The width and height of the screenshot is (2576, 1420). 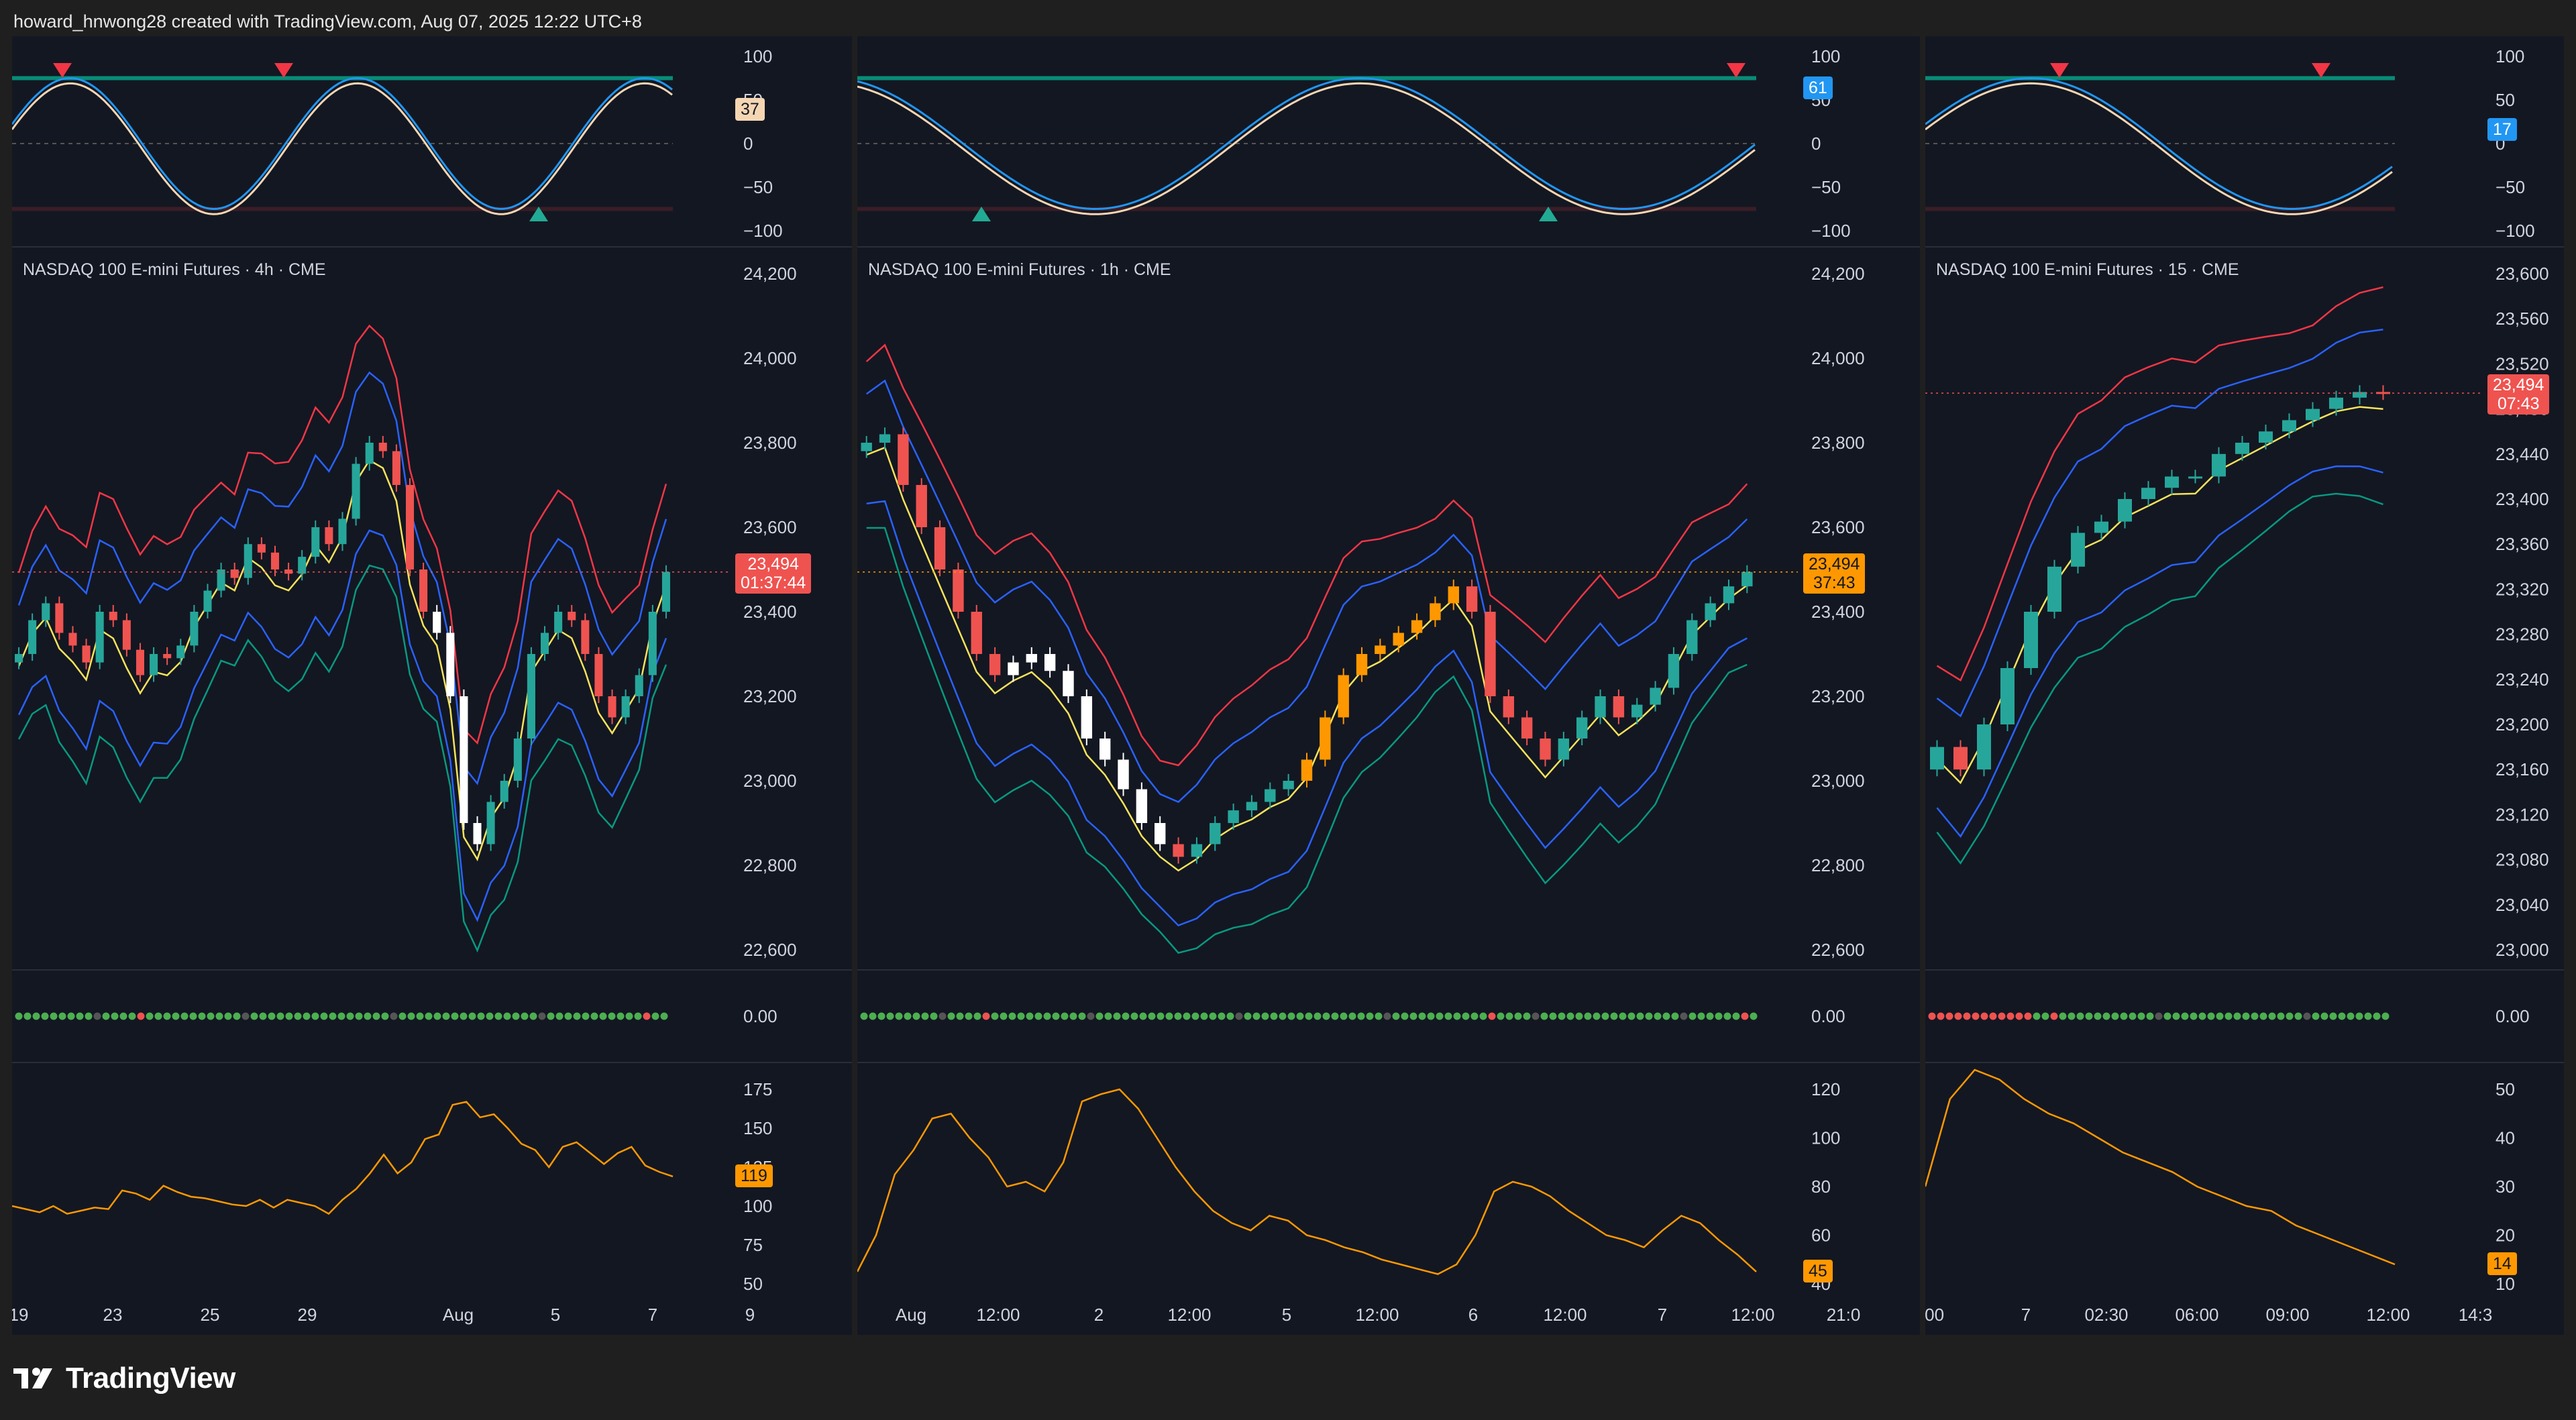 I want to click on symbol-title: NASDAQ 100 E-mini Futures · 15 · CME, so click(x=2087, y=270).